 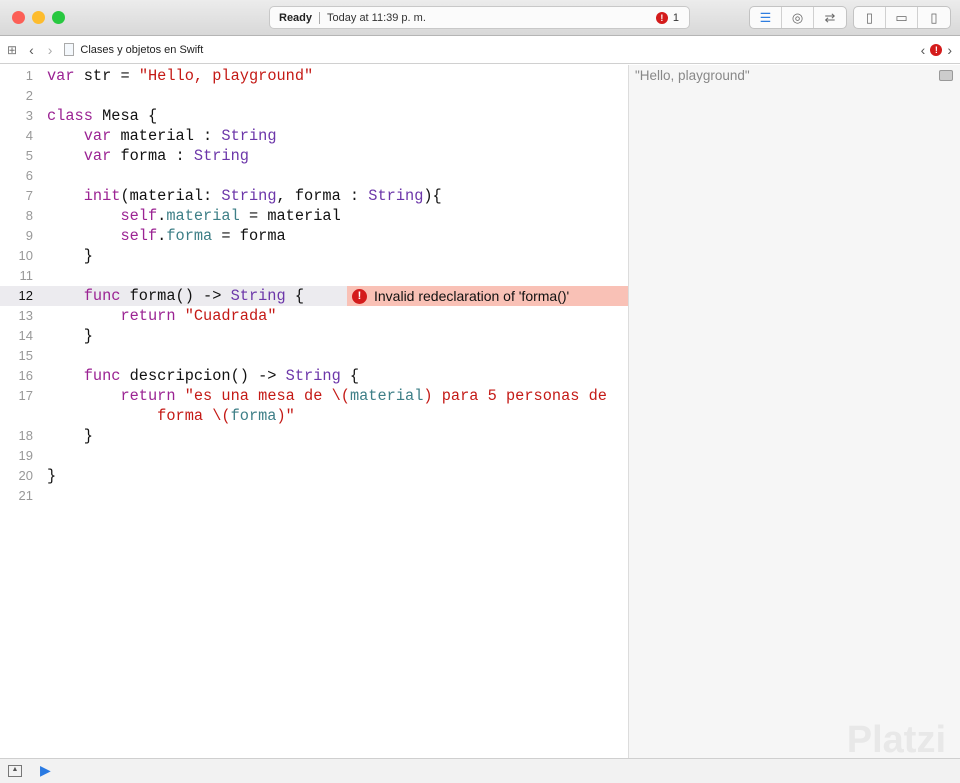 I want to click on code-line: 16 func descripcion() -> String {, so click(x=314, y=376).